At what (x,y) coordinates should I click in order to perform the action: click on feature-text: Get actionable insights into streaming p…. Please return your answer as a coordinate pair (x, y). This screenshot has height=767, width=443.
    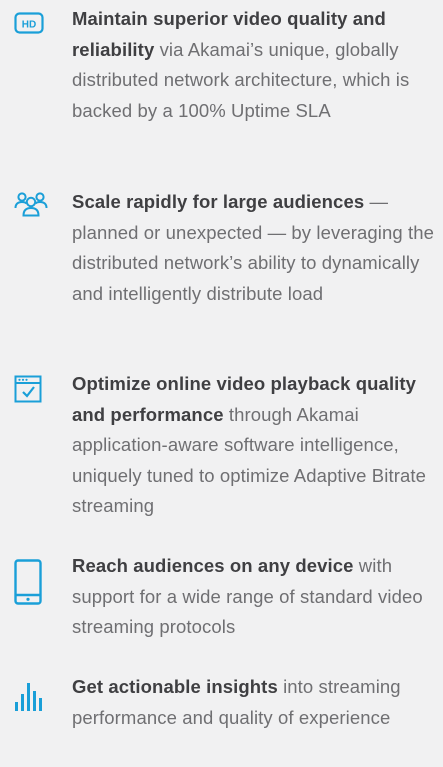
    Looking at the image, I should click on (256, 702).